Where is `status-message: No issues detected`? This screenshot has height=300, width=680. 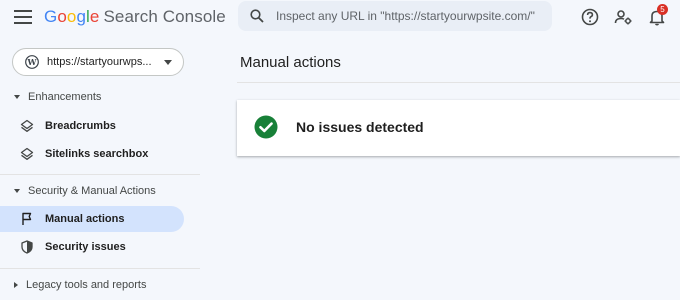
status-message: No issues detected is located at coordinates (360, 127).